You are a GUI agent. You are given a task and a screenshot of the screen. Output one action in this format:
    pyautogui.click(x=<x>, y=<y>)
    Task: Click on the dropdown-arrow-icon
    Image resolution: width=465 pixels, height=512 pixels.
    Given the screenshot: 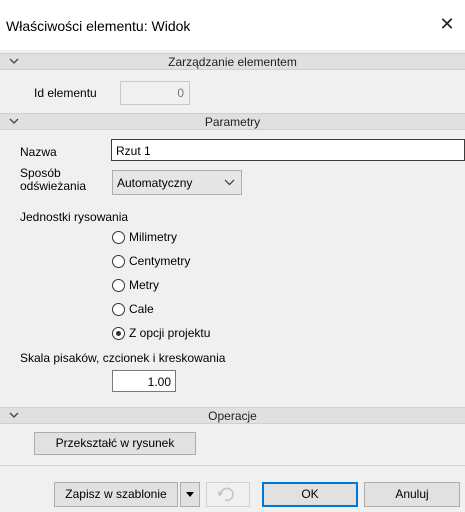 What is the action you would take?
    pyautogui.click(x=190, y=500)
    